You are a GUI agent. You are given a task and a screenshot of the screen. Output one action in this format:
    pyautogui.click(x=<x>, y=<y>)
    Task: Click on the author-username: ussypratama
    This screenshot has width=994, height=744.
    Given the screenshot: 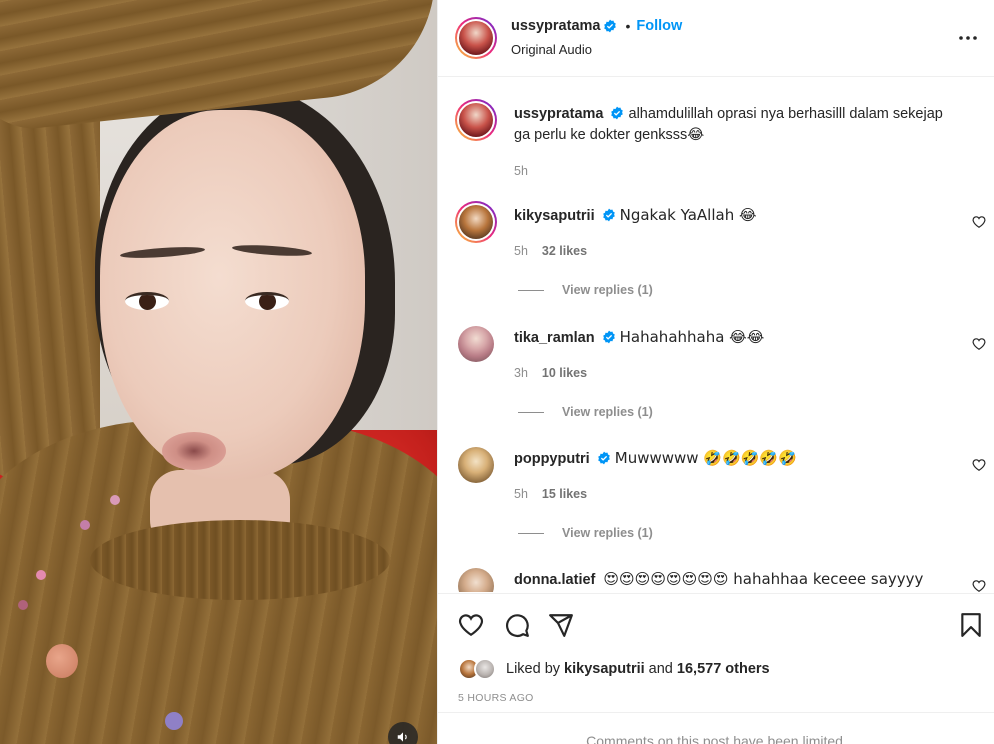 What is the action you would take?
    pyautogui.click(x=555, y=26)
    